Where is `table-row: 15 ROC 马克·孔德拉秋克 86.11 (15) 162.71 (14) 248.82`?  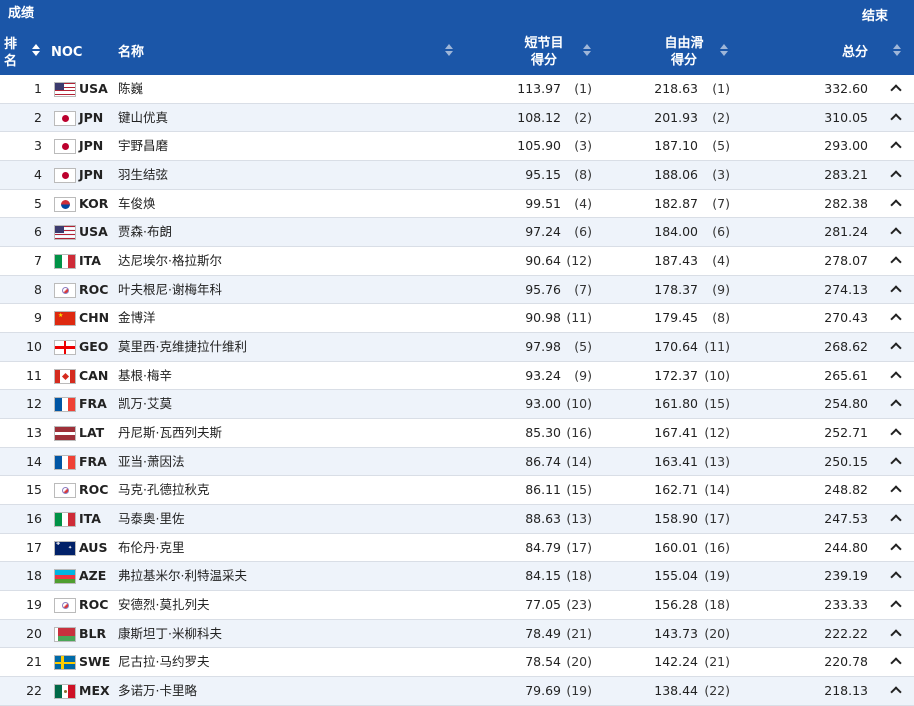
table-row: 15 ROC 马克·孔德拉秋克 86.11 (15) 162.71 (14) 248.82 is located at coordinates (457, 491).